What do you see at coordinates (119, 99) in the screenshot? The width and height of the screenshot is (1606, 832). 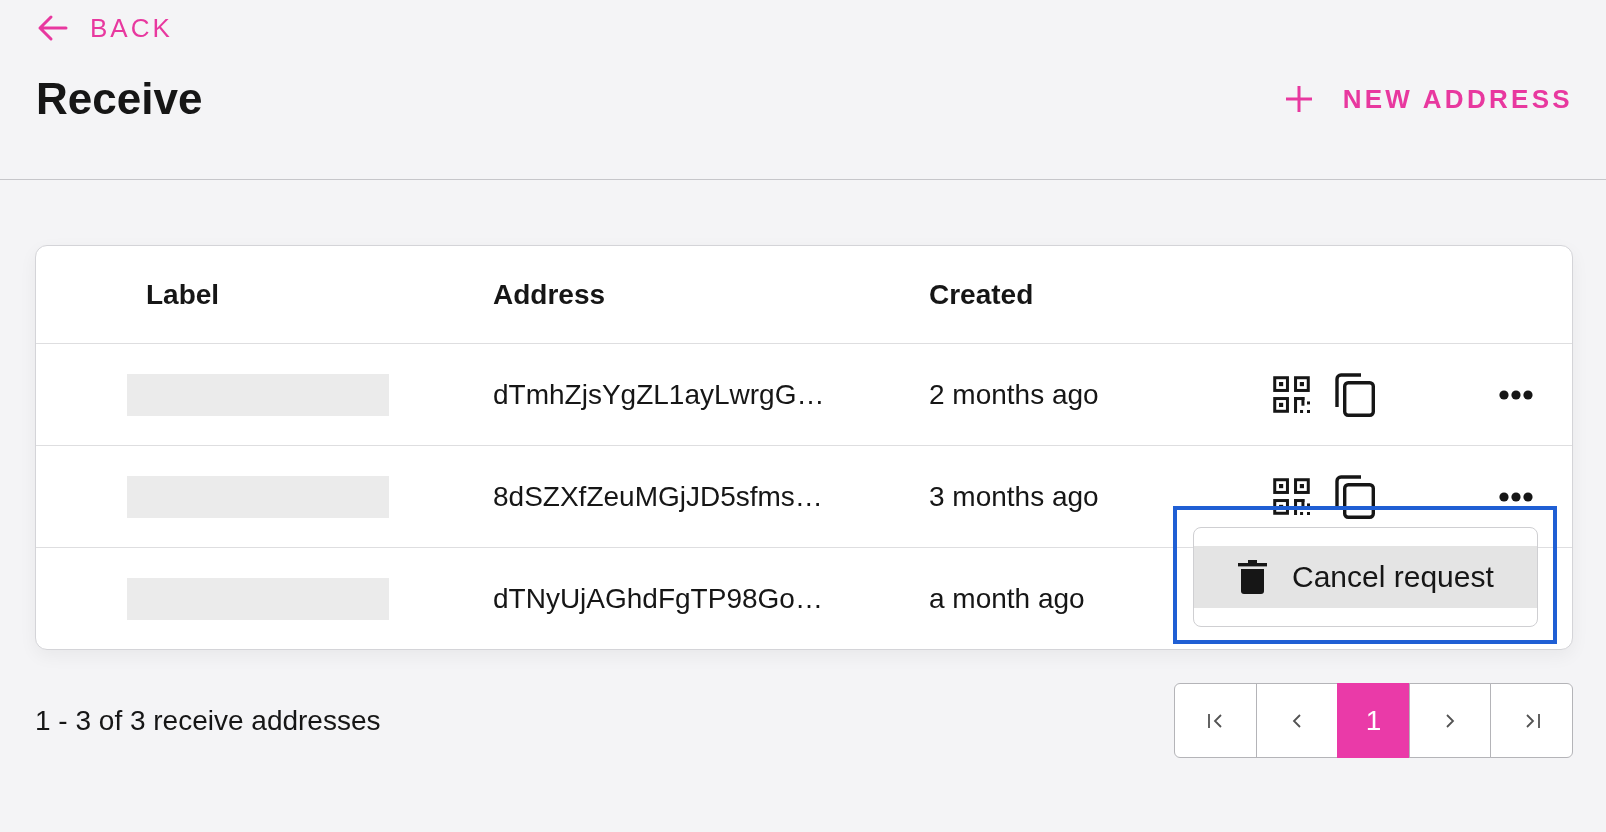 I see `page-title: Receive` at bounding box center [119, 99].